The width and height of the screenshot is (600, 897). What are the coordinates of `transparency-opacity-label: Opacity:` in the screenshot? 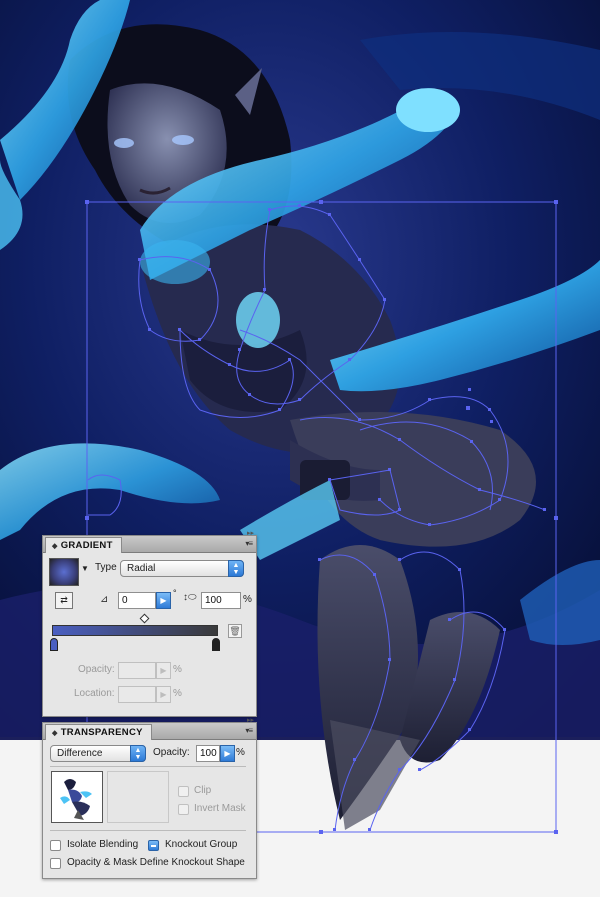 It's located at (171, 752).